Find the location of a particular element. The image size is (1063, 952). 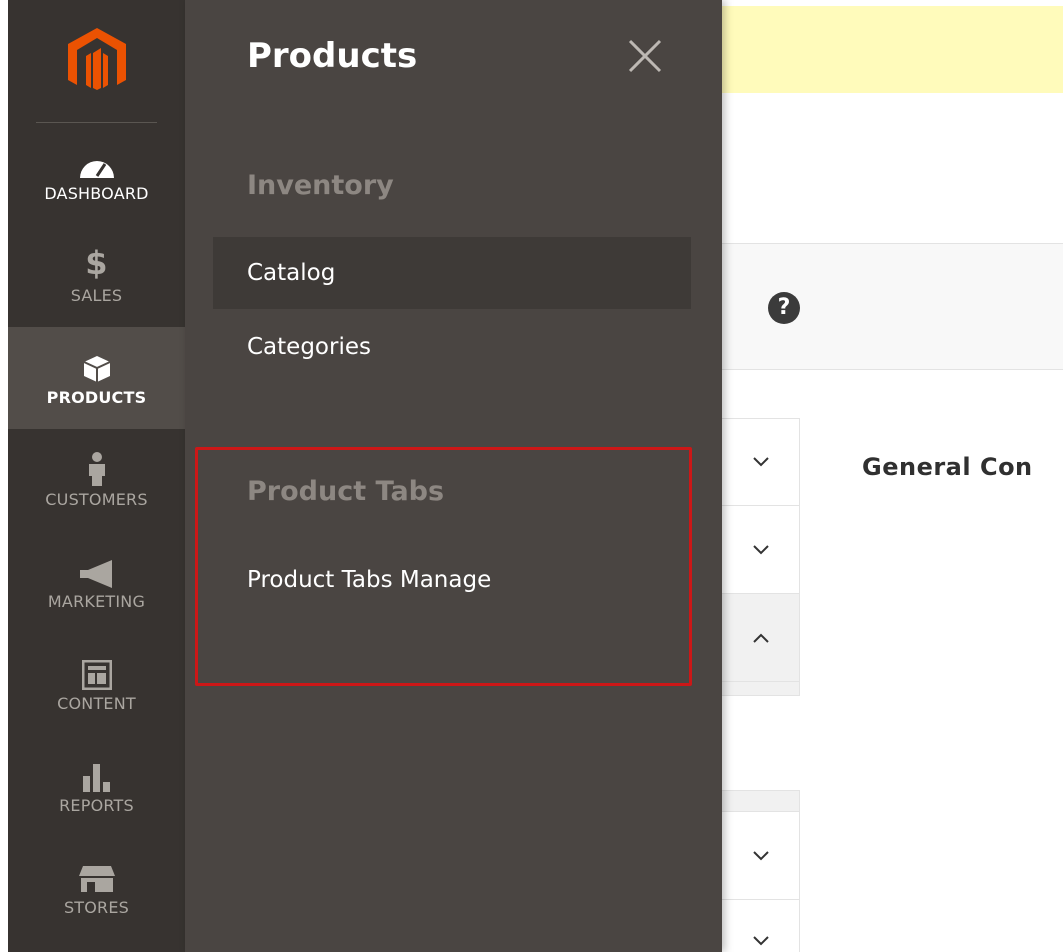

layout-icon is located at coordinates (96, 673).